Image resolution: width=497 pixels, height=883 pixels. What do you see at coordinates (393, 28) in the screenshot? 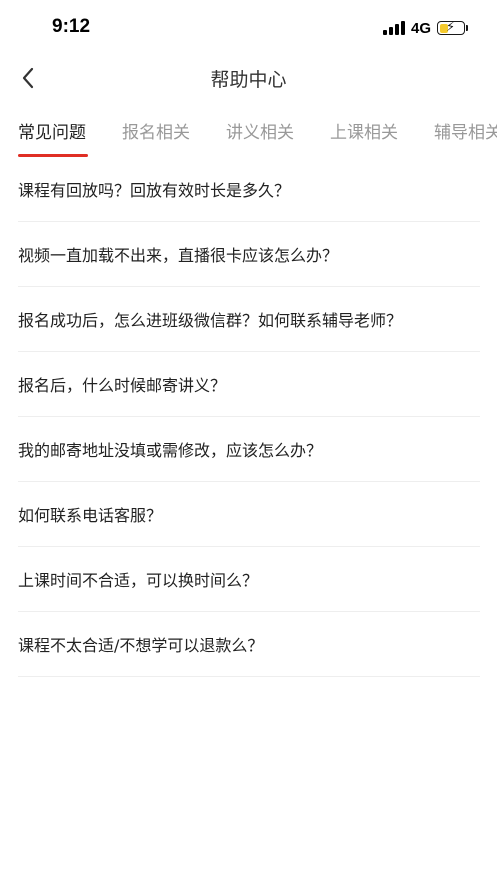
I see `cellular-signal-icon` at bounding box center [393, 28].